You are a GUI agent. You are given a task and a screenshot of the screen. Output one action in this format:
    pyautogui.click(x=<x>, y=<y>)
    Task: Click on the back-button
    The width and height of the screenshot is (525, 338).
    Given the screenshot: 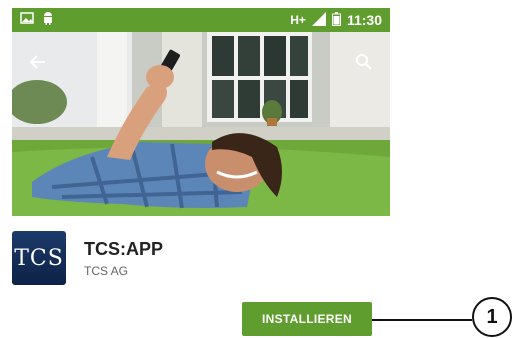 What is the action you would take?
    pyautogui.click(x=38, y=62)
    